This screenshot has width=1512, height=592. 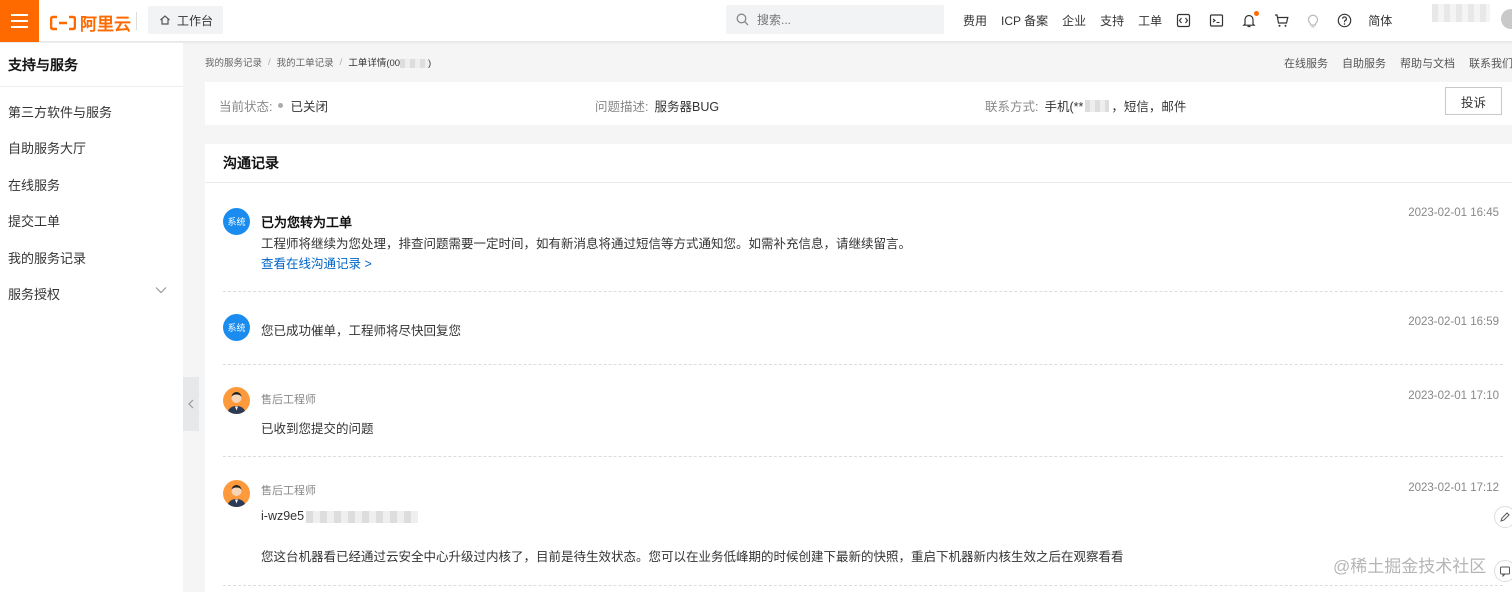 I want to click on record-title: 已为您转为工单, so click(x=307, y=222).